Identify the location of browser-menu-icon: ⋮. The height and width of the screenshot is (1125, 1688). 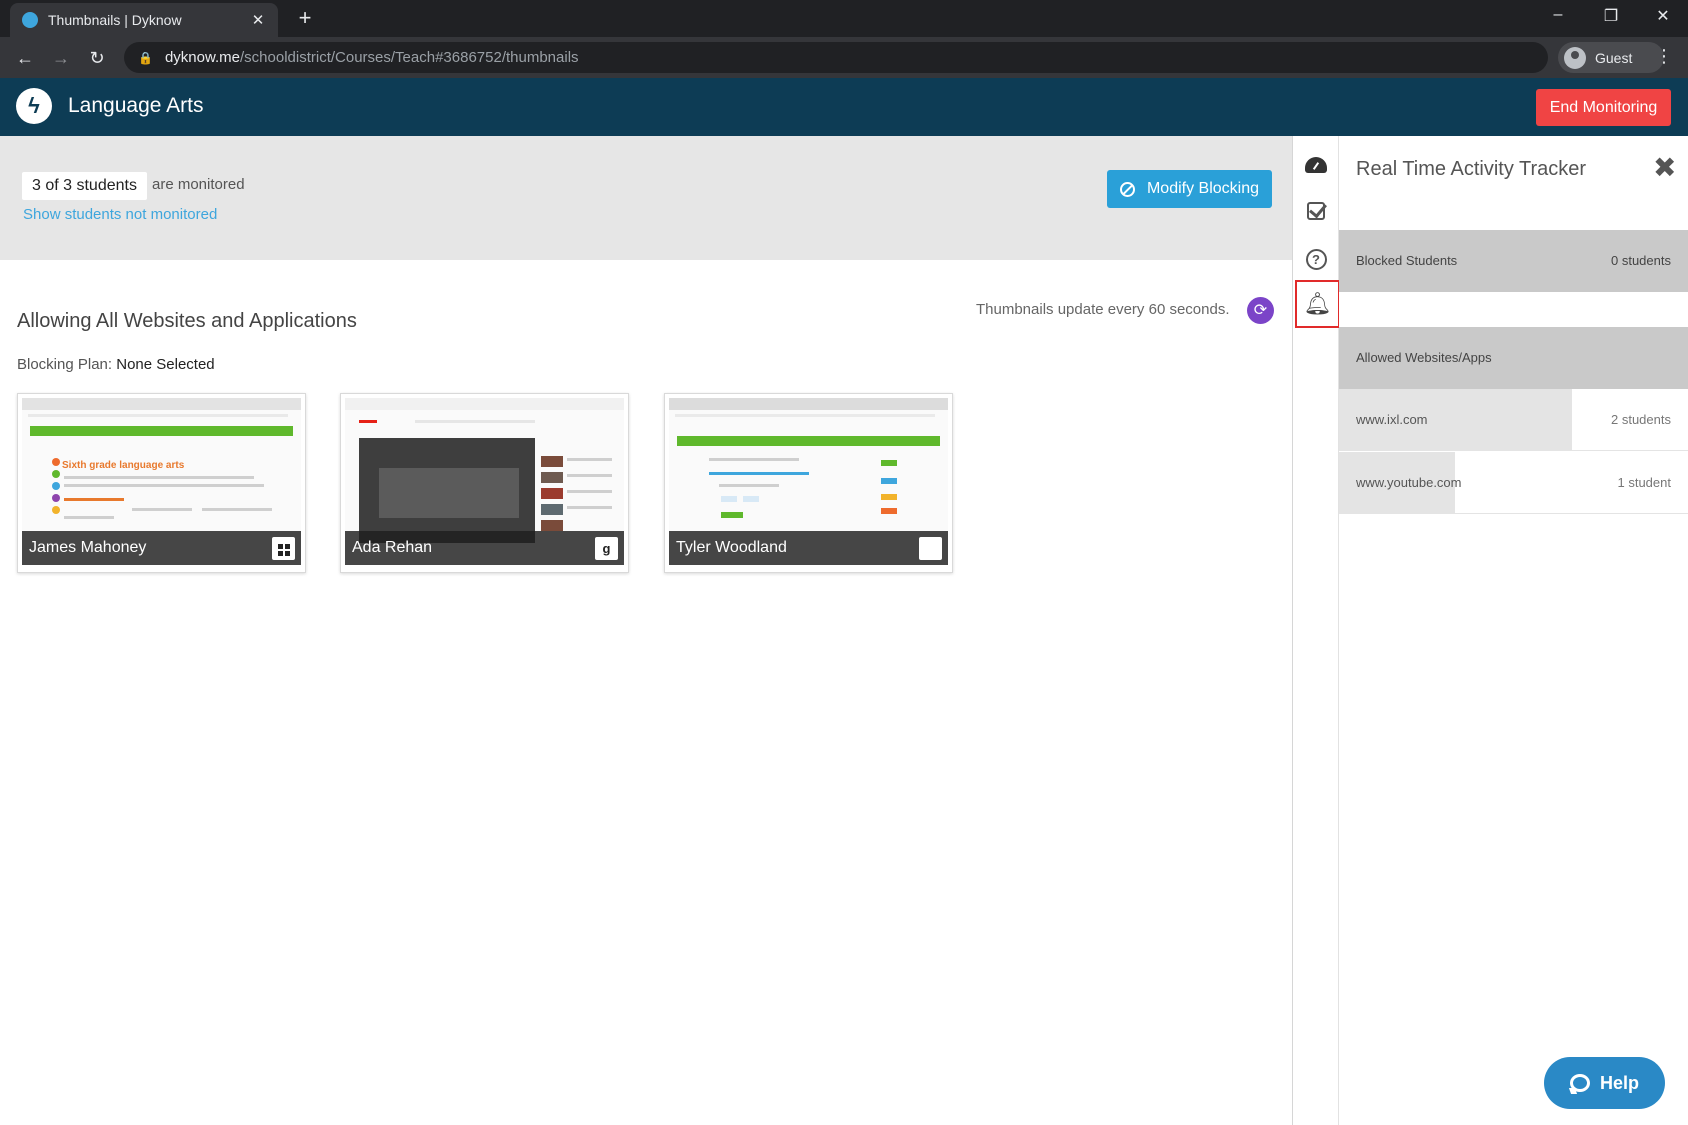
(1664, 56).